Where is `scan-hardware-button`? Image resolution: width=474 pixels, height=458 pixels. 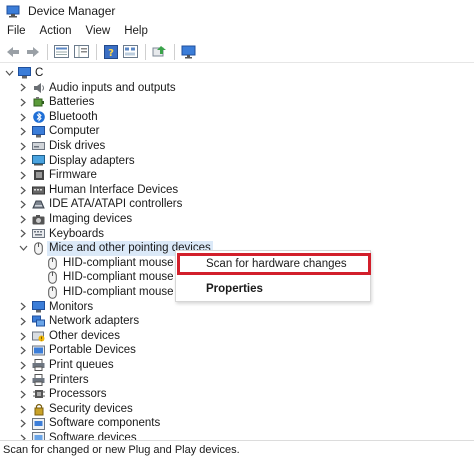 scan-hardware-button is located at coordinates (188, 51).